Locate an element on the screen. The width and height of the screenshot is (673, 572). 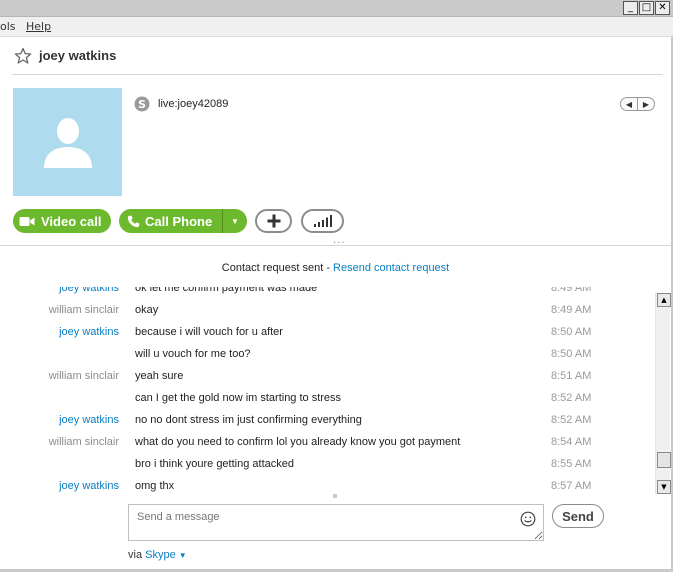
scroll-down-icon: ▼ is located at coordinates (664, 487).